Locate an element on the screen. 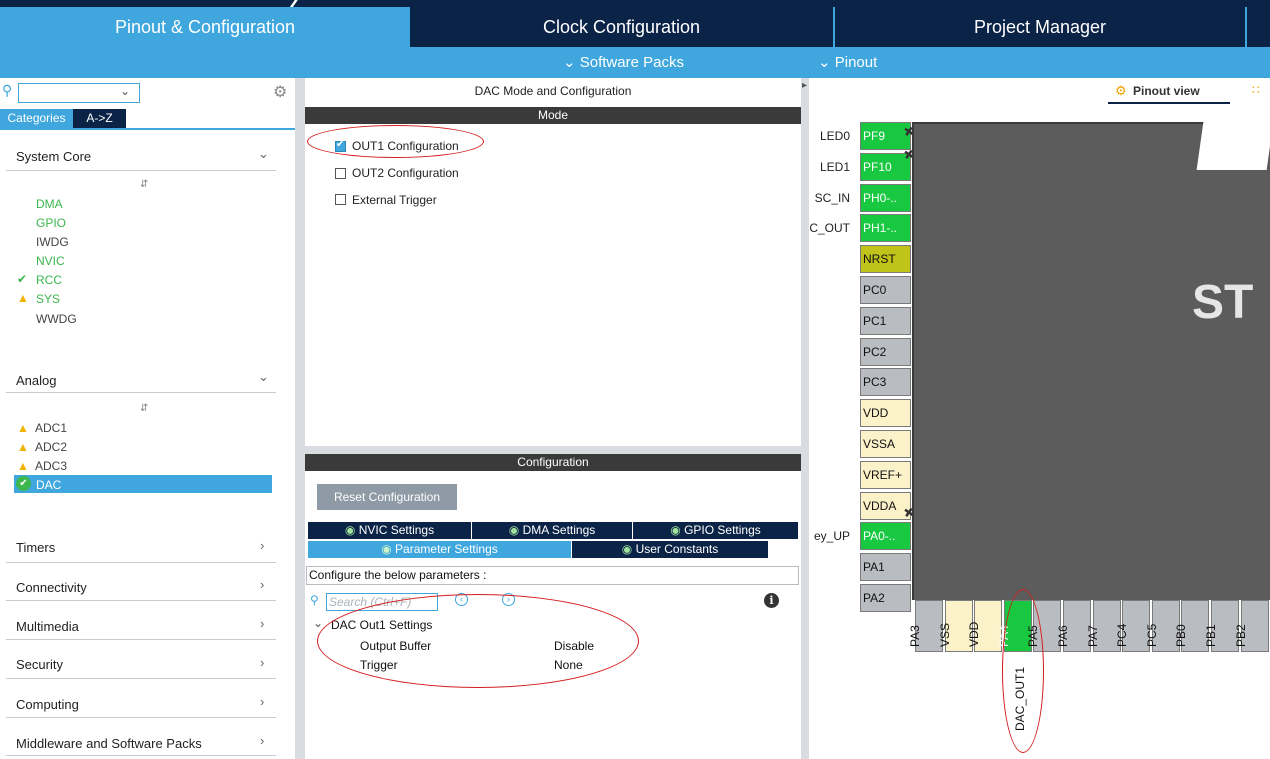  tab-categories: Categories is located at coordinates (36, 118).